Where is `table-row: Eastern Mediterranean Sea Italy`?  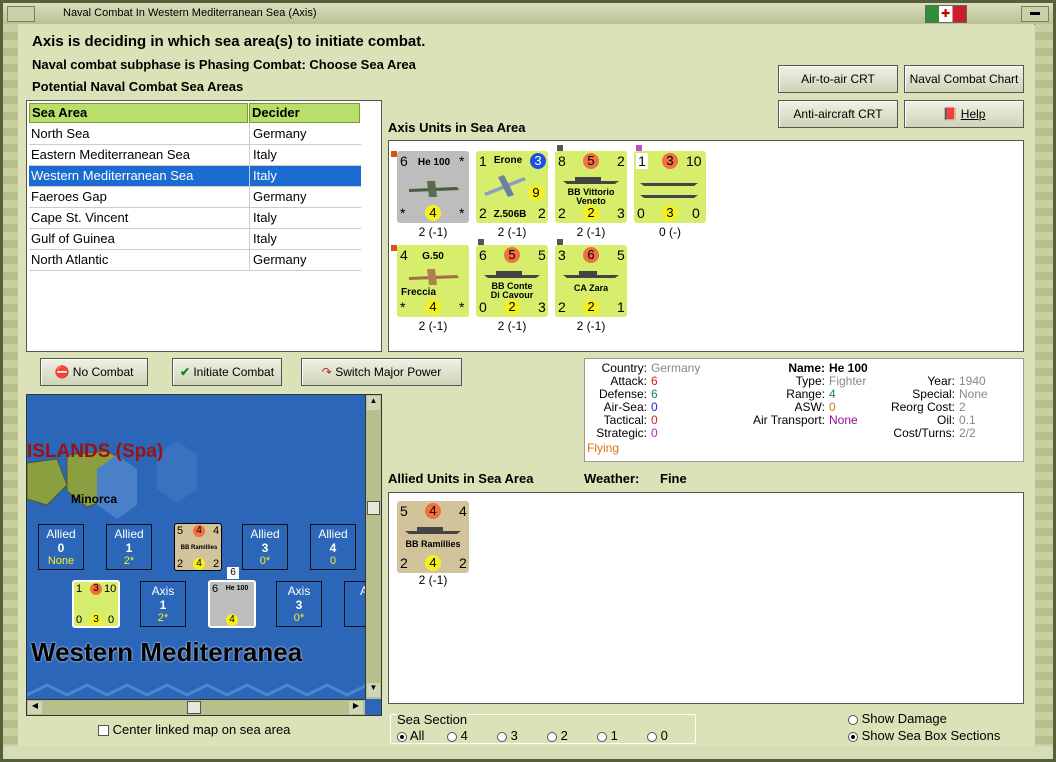
table-row: Eastern Mediterranean Sea Italy is located at coordinates (195, 155).